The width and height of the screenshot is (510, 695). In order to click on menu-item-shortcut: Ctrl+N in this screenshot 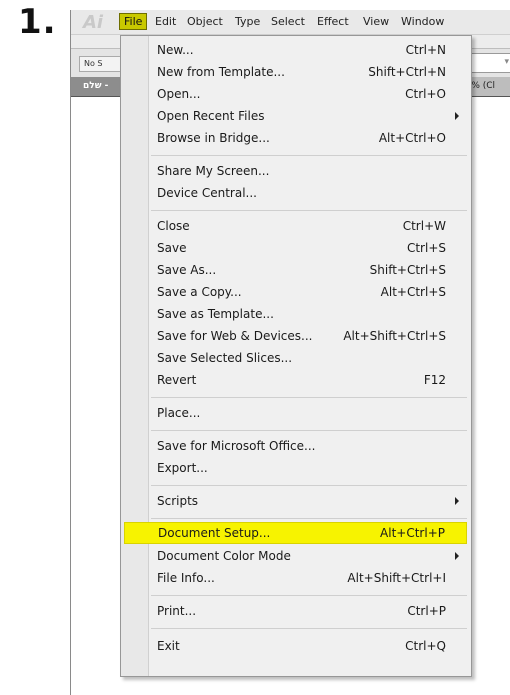, I will do `click(425, 50)`.